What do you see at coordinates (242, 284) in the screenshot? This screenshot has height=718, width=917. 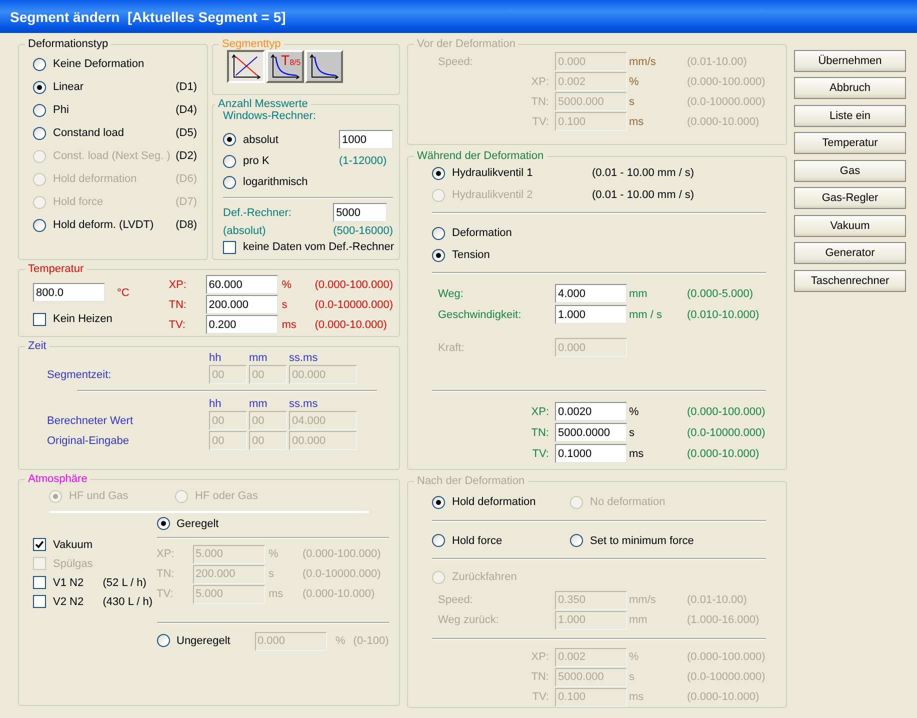 I see `text-field: 60.000` at bounding box center [242, 284].